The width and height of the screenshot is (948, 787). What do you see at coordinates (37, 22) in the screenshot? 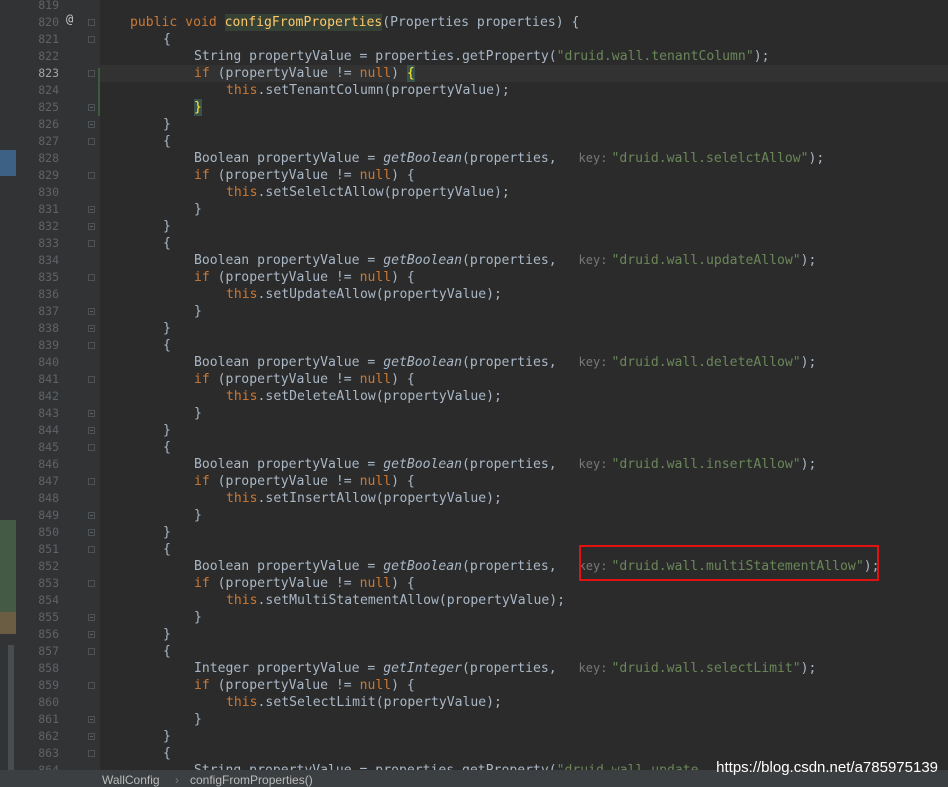
I see `line-number: 820` at bounding box center [37, 22].